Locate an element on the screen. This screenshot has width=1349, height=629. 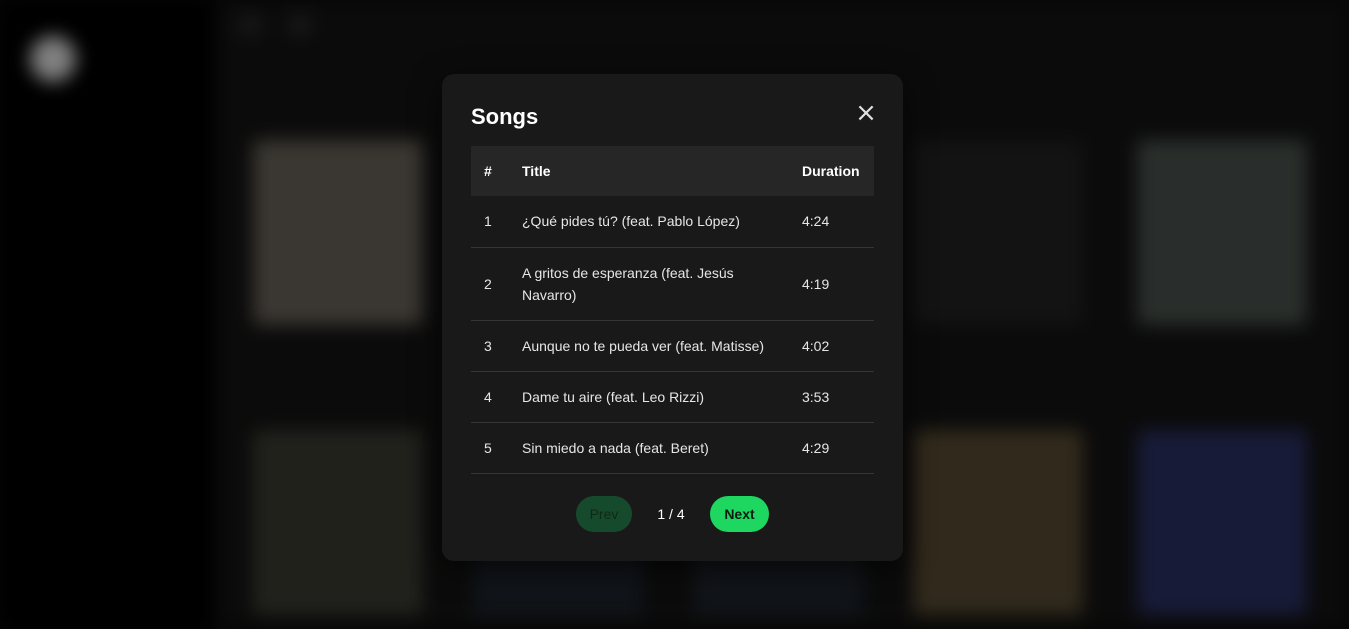
column-header-title: Title is located at coordinates (536, 171).